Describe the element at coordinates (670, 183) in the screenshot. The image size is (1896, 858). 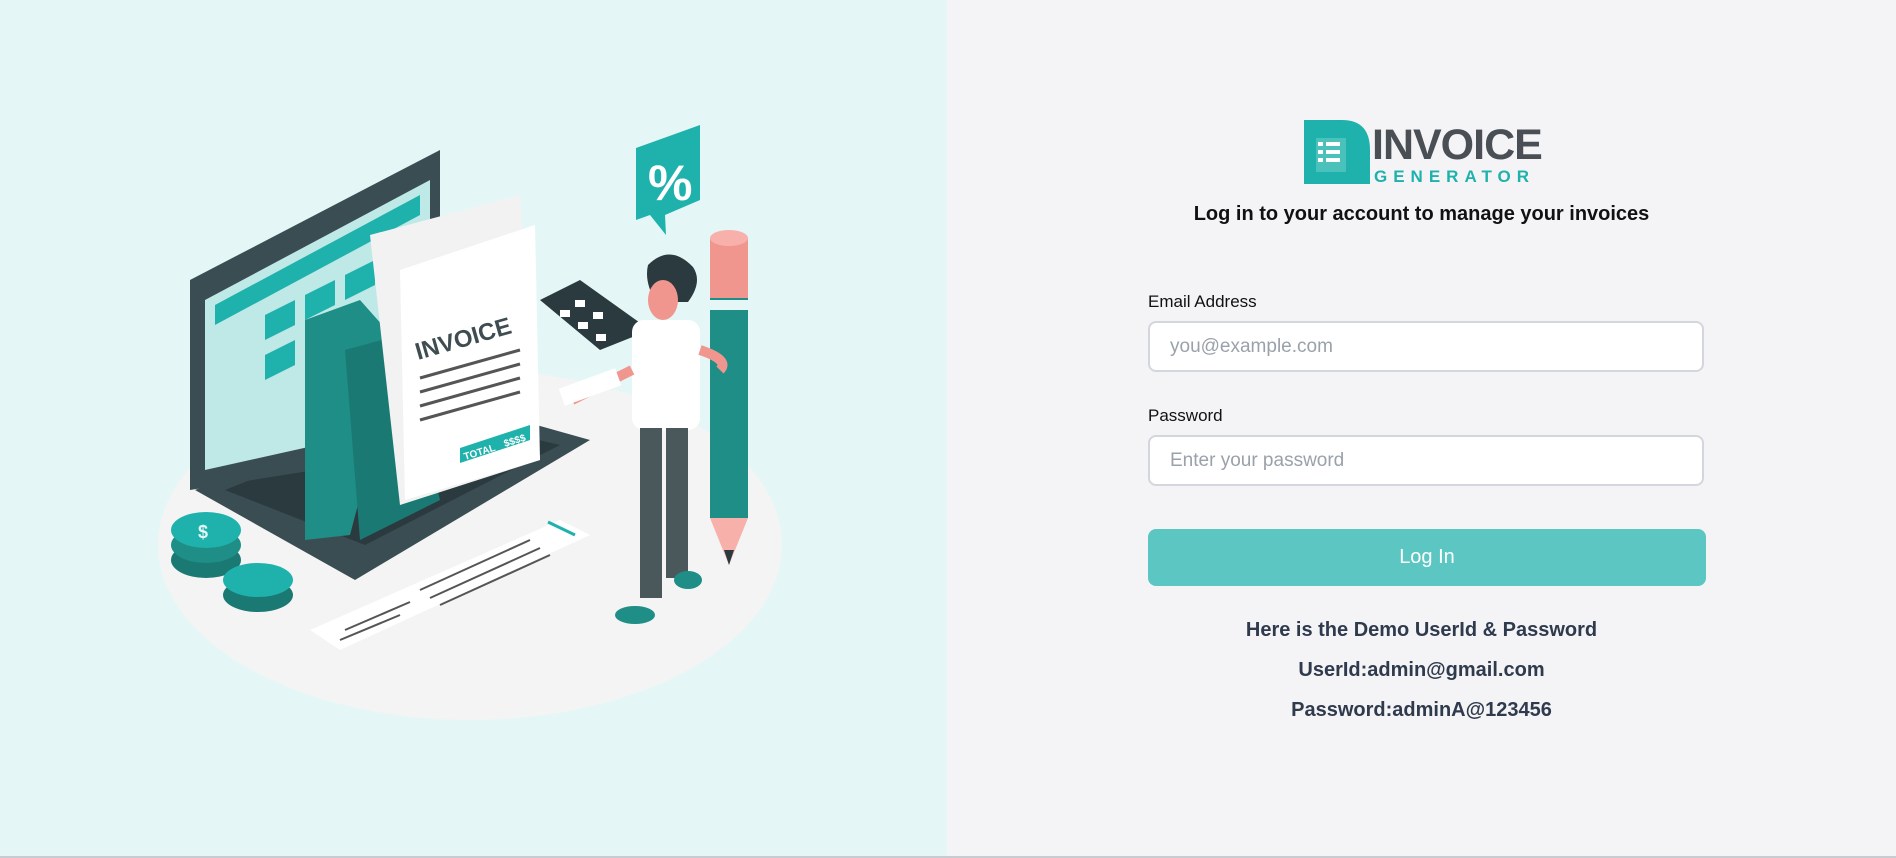
I see `percent-symbol: %` at that location.